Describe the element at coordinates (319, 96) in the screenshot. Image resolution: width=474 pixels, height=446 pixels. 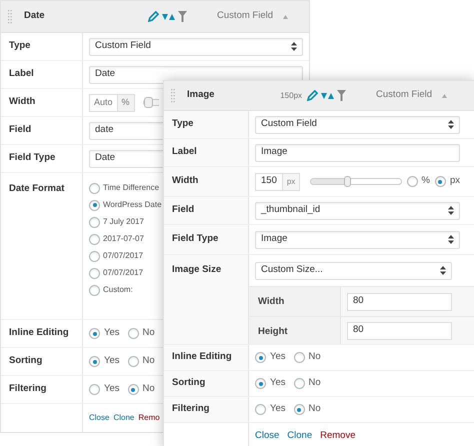
I see `panel-header: Image 150px Custom Field` at that location.